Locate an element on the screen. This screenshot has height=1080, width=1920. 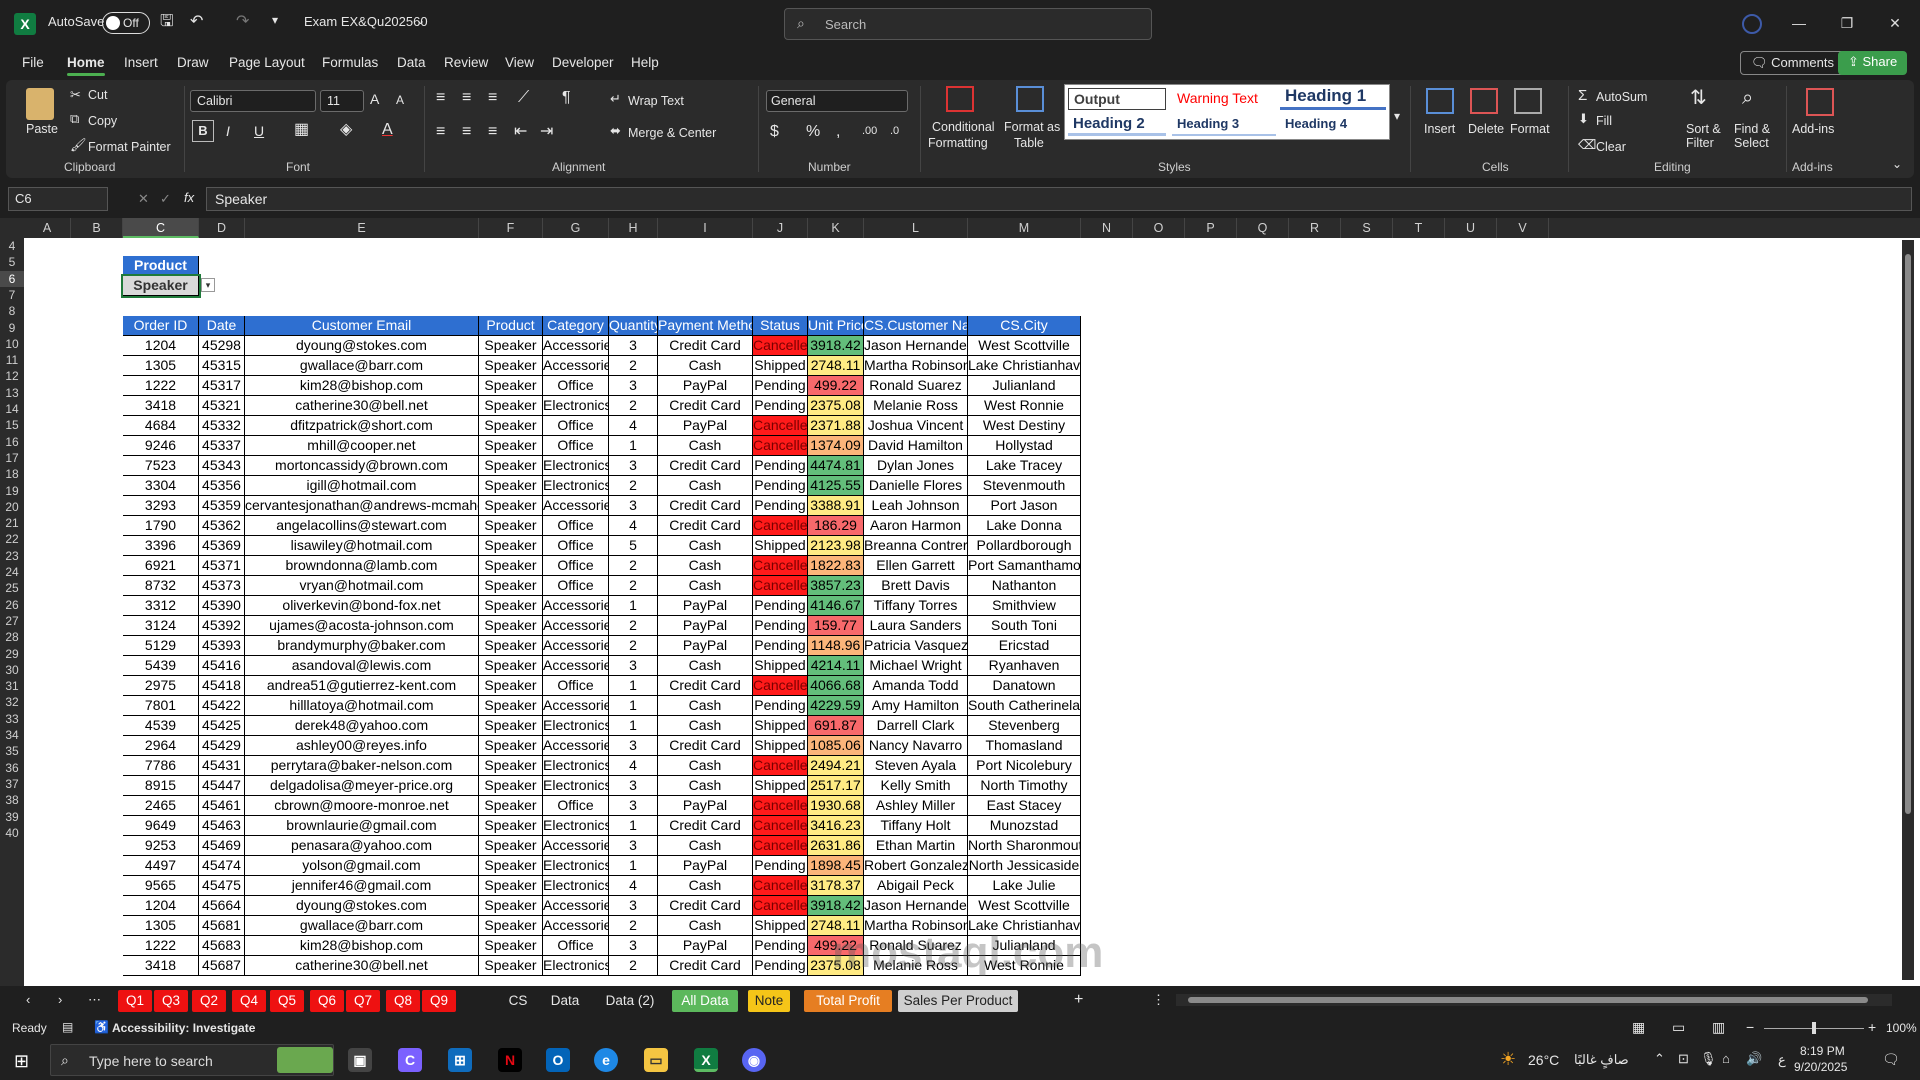
column-header-n: N is located at coordinates (1107, 228).